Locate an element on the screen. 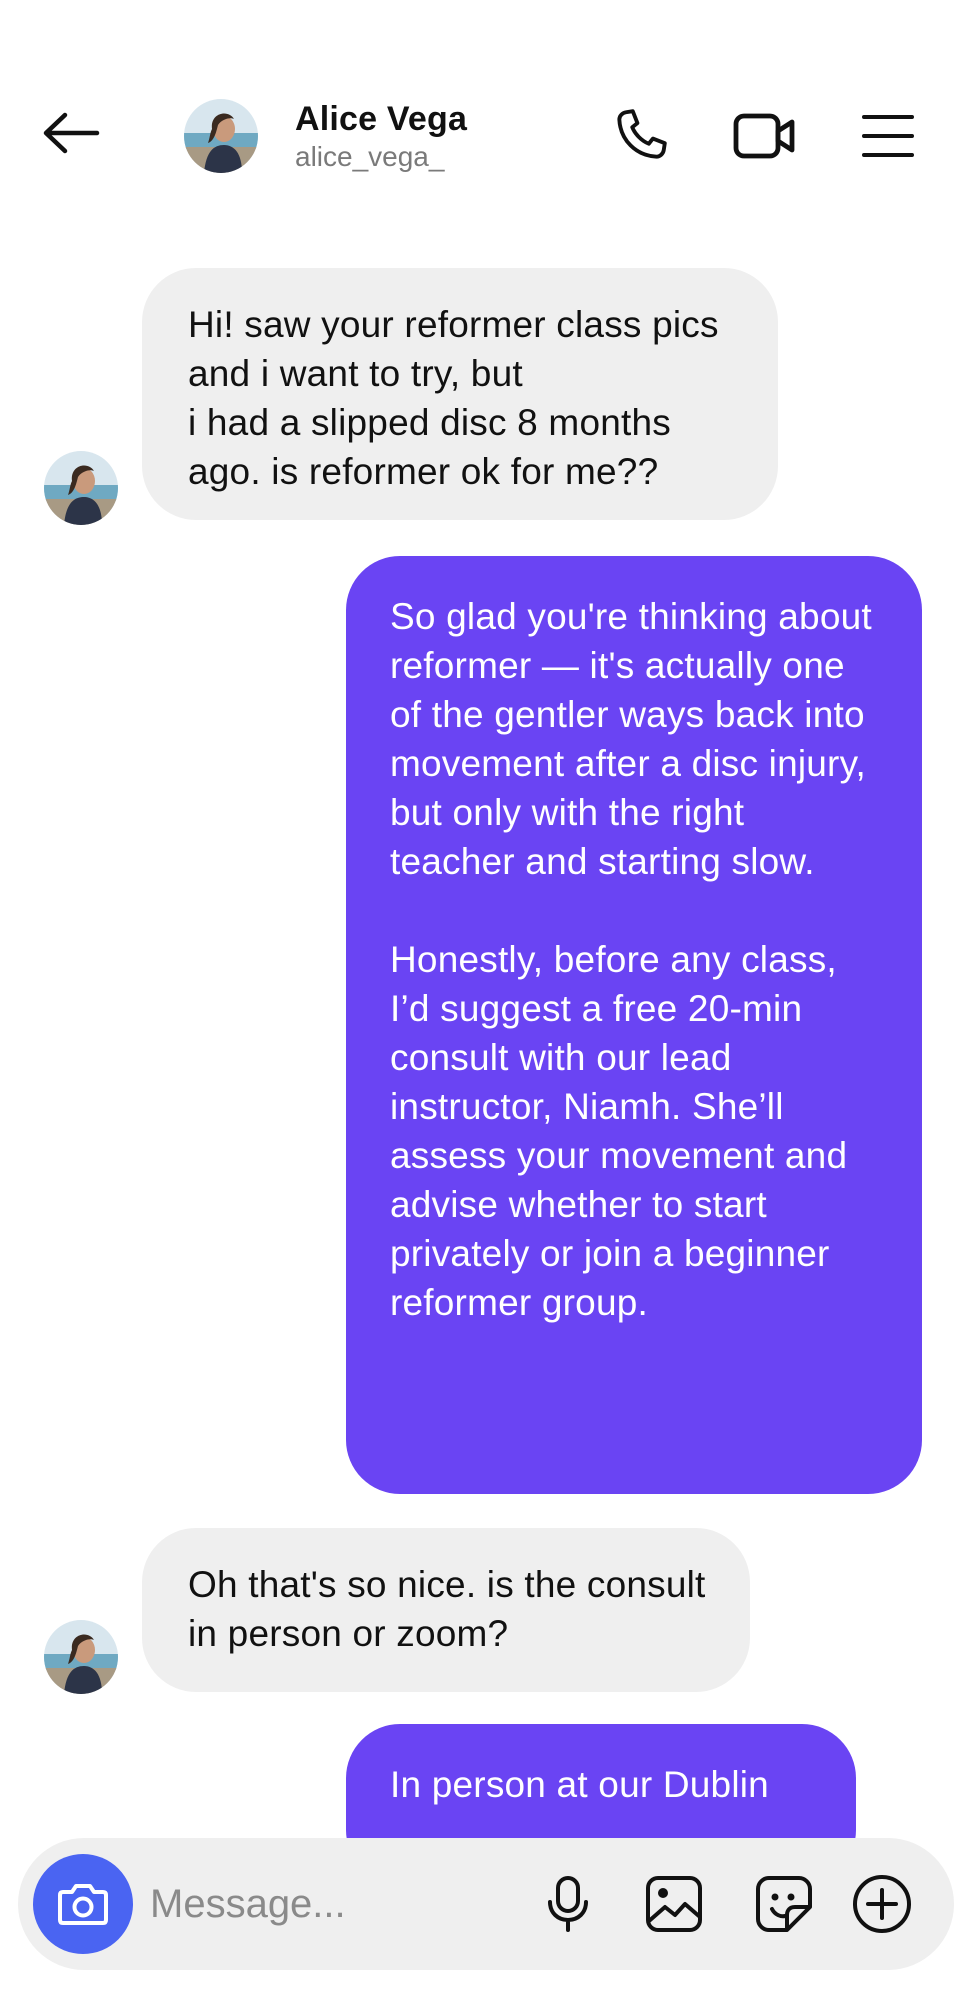 The height and width of the screenshot is (1998, 972). message-bubble-outgoing: In person at our Dublin is located at coordinates (601, 1782).